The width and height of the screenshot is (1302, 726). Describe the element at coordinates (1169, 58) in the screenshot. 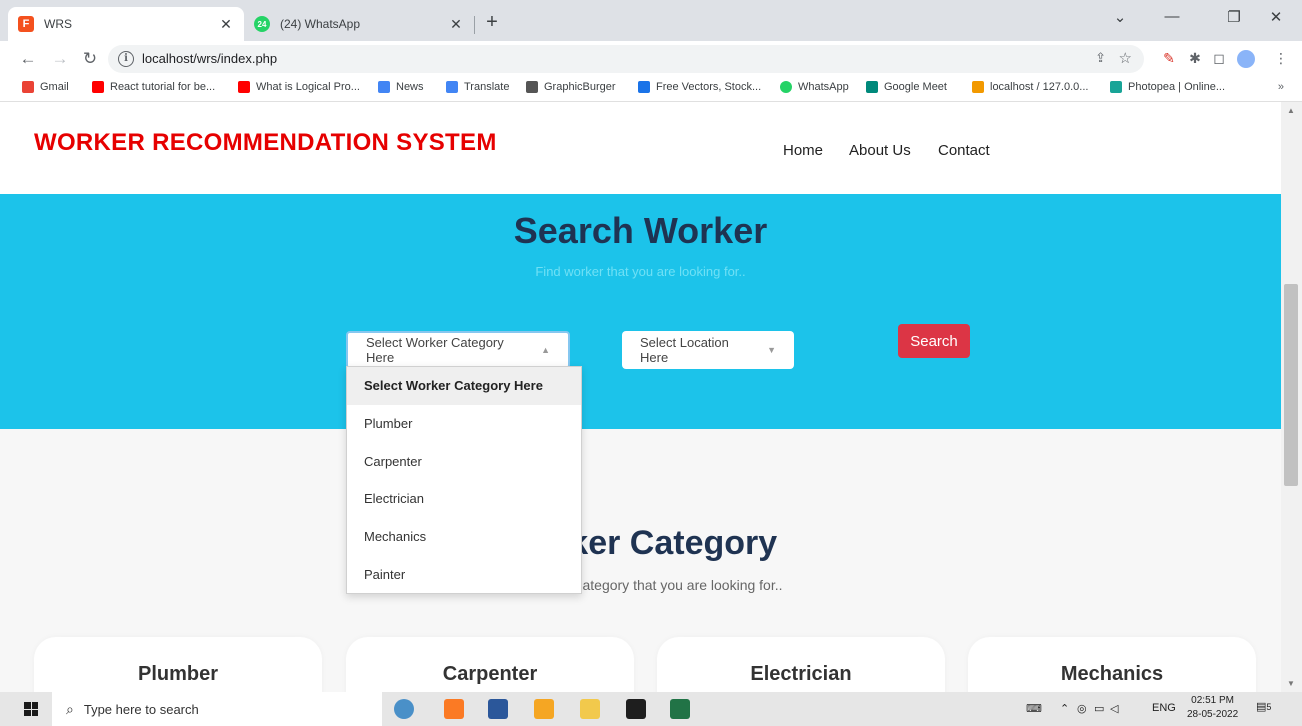

I see `extension-icon: ✎` at that location.